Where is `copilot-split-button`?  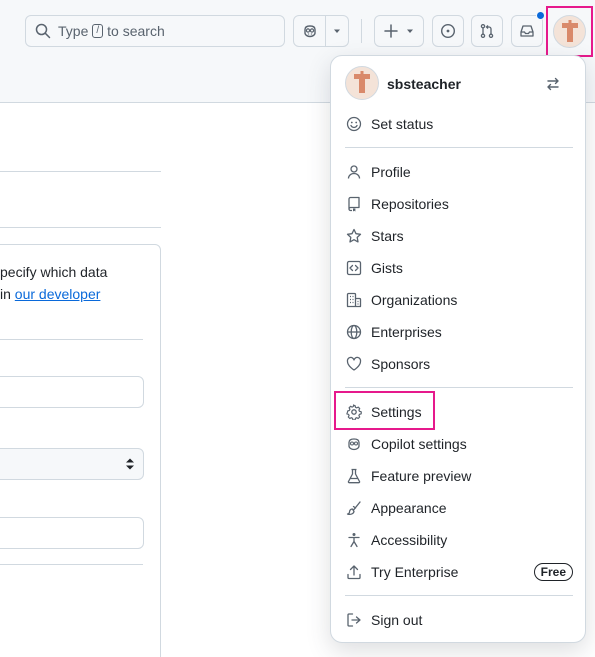 copilot-split-button is located at coordinates (321, 31).